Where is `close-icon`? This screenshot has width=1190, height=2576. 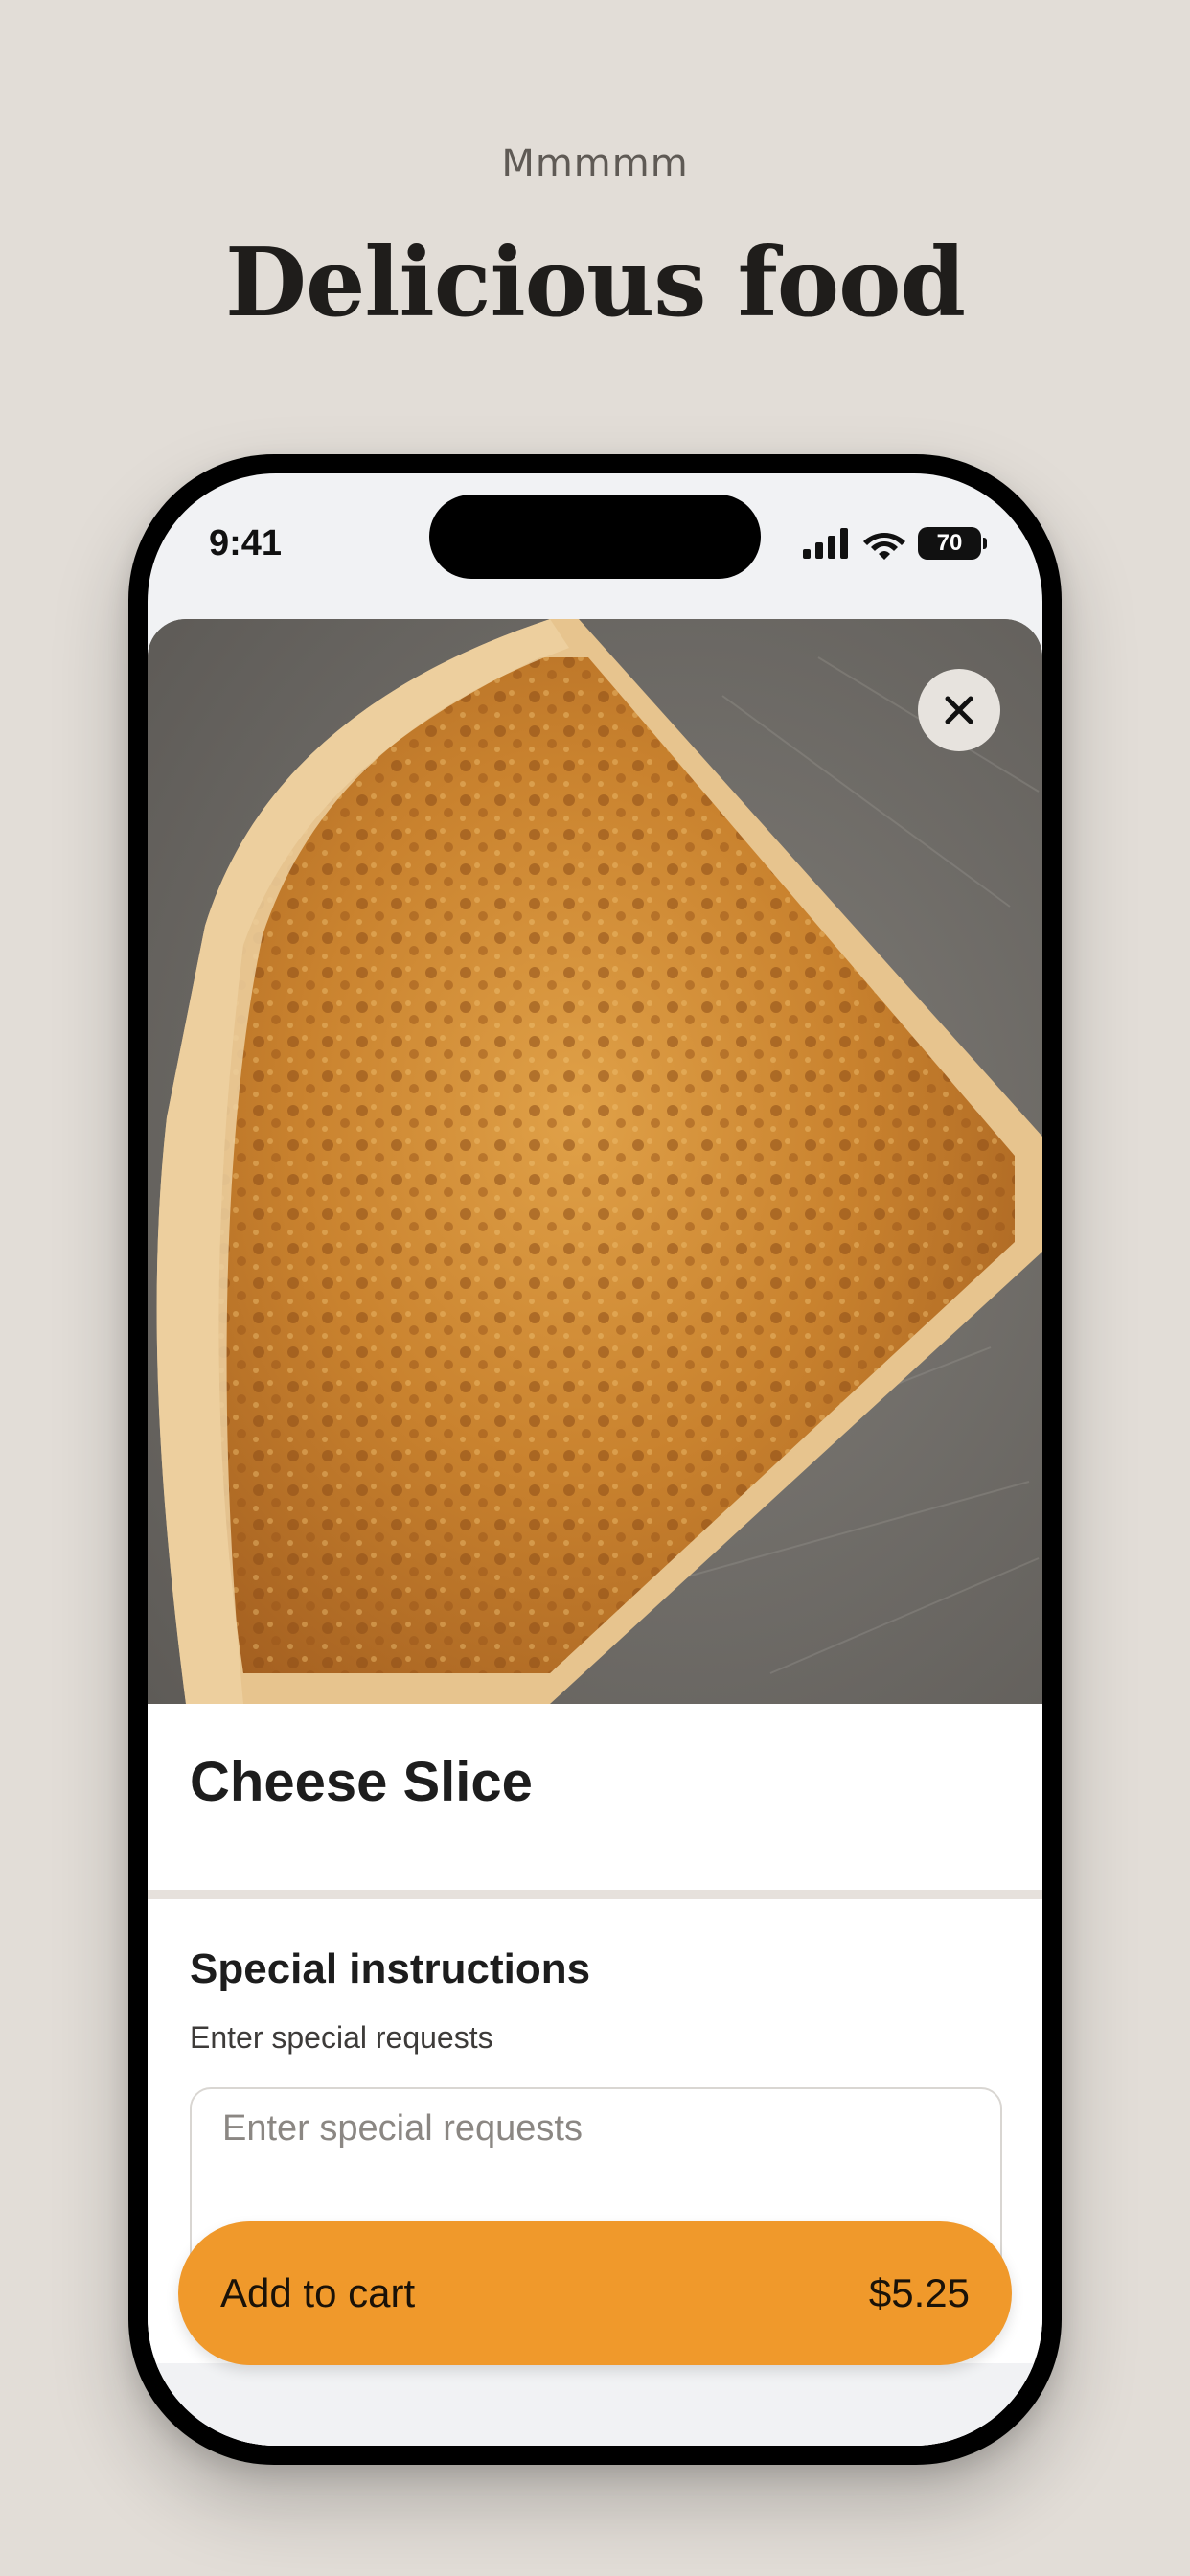 close-icon is located at coordinates (959, 710).